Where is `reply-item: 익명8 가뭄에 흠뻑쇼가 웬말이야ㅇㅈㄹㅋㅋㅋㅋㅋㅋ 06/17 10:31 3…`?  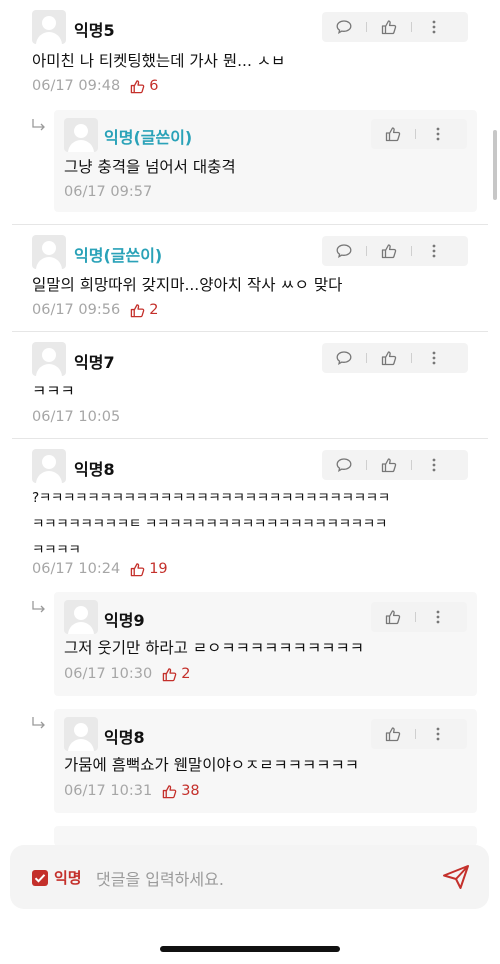
reply-item: 익명8 가뭄에 흠뻑쇼가 웬말이야ㅇㅈㄹㅋㅋㅋㅋㅋㅋ 06/17 10:31 3… is located at coordinates (265, 761).